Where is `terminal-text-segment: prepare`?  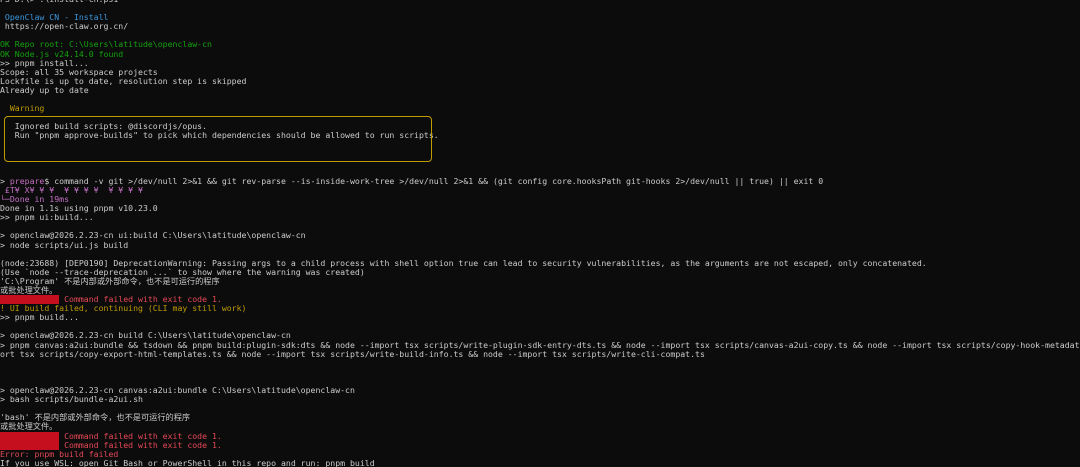
terminal-text-segment: prepare is located at coordinates (27, 181).